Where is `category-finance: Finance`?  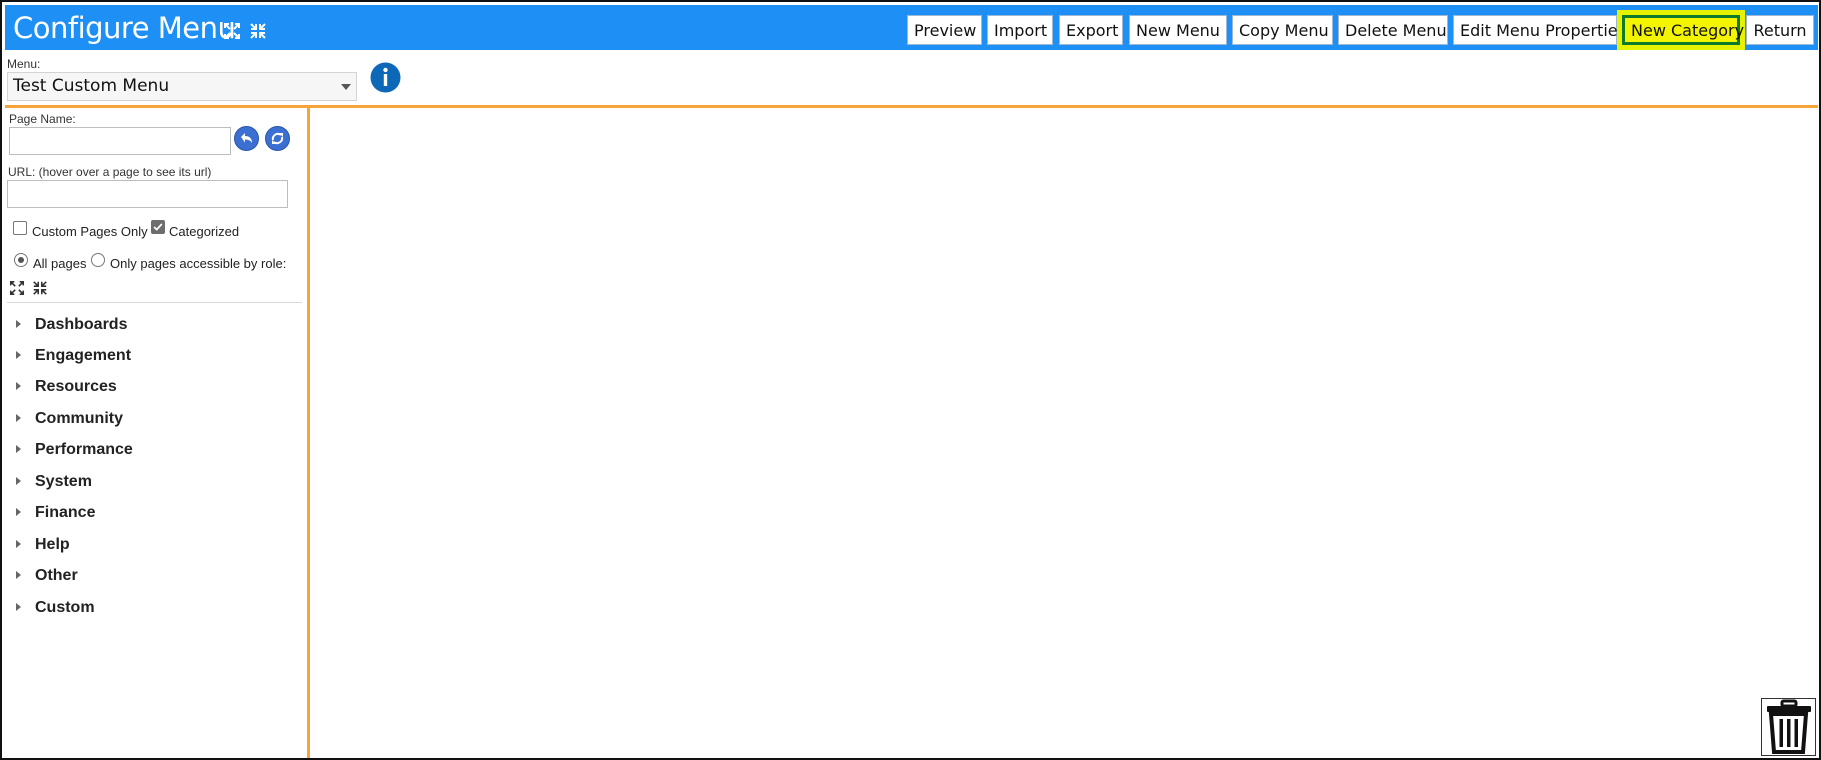
category-finance: Finance is located at coordinates (152, 515).